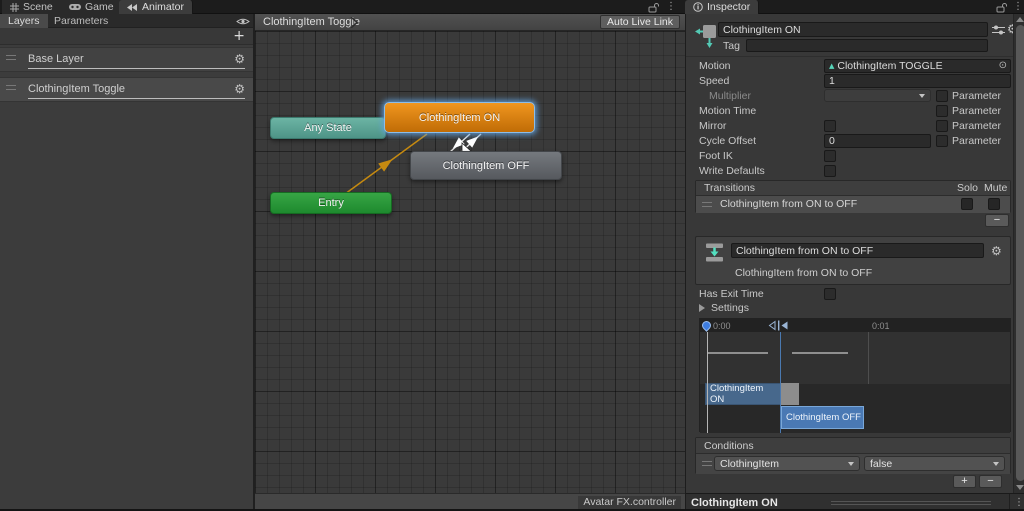  Describe the element at coordinates (743, 394) in the screenshot. I see `timeline-block-on: ClothingItem ON` at that location.